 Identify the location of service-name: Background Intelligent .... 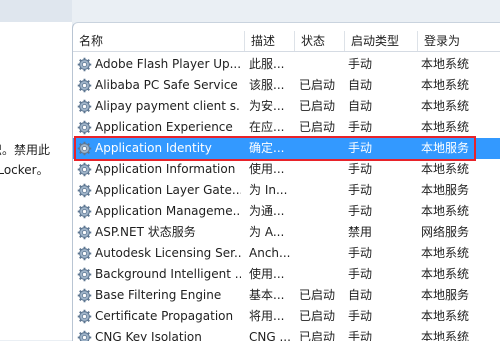
(168, 274).